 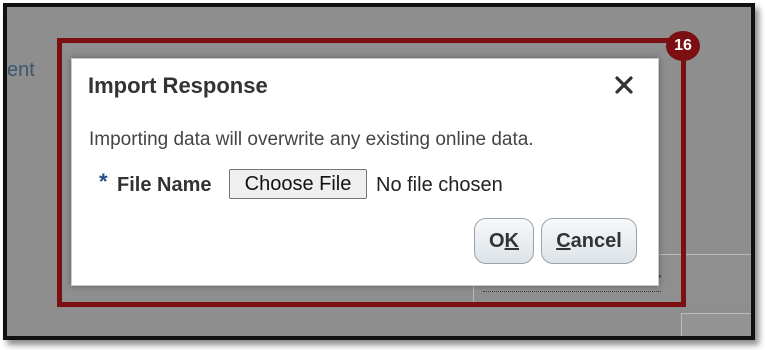 What do you see at coordinates (596, 240) in the screenshot?
I see `cancel-label-post: ancel` at bounding box center [596, 240].